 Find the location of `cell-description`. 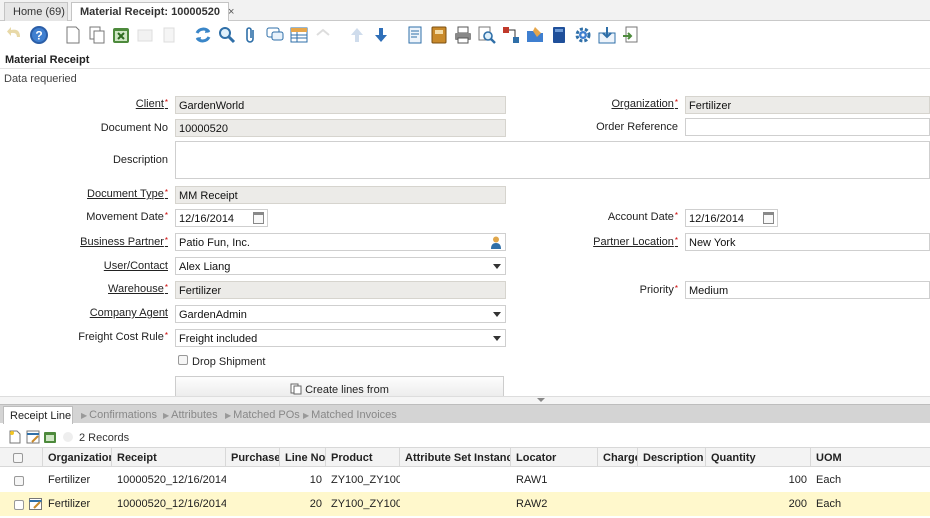

cell-description is located at coordinates (672, 480).